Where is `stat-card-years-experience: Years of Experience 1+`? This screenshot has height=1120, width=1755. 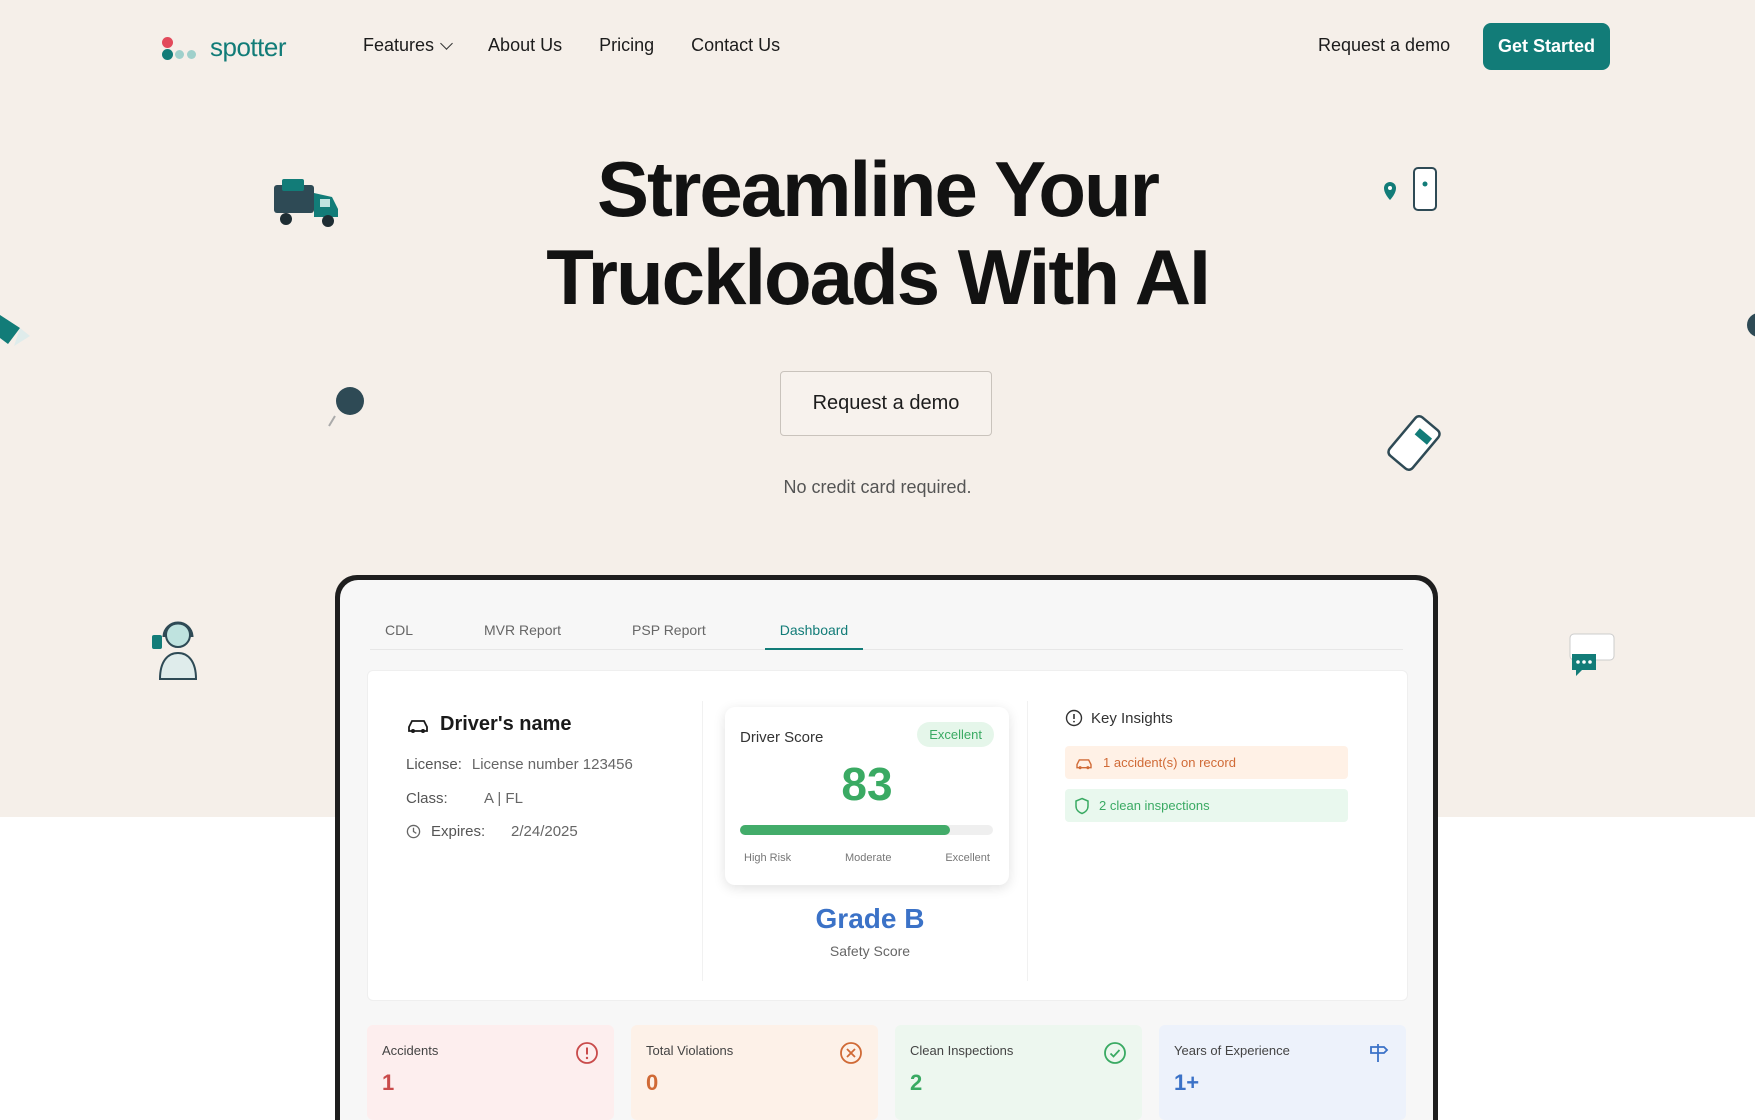
stat-card-years-experience: Years of Experience 1+ is located at coordinates (1282, 1072).